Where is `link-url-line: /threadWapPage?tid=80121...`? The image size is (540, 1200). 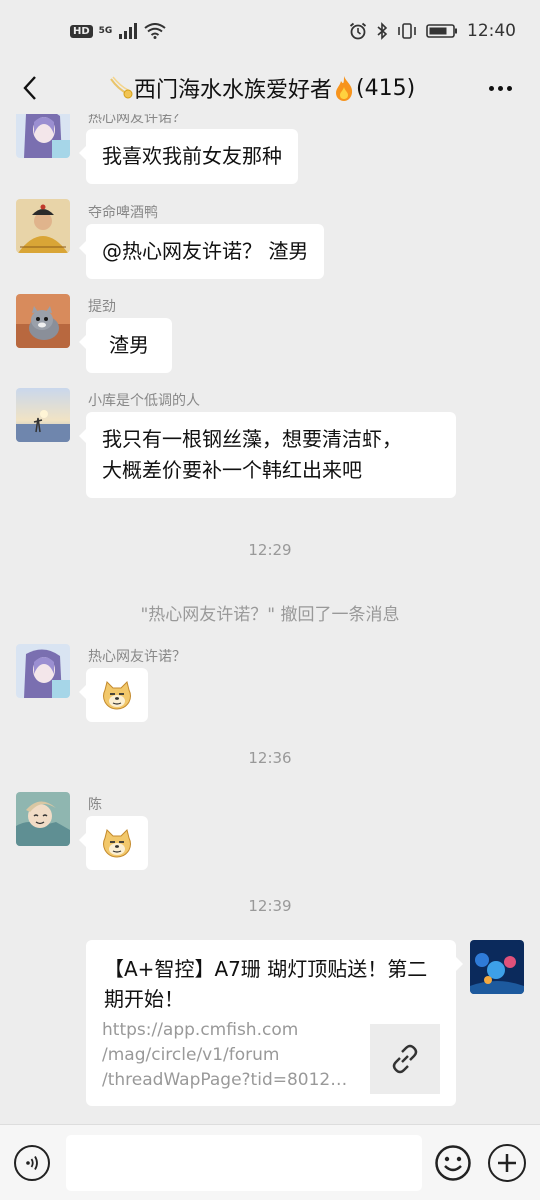 link-url-line: /threadWapPage?tid=80121... is located at coordinates (229, 1080).